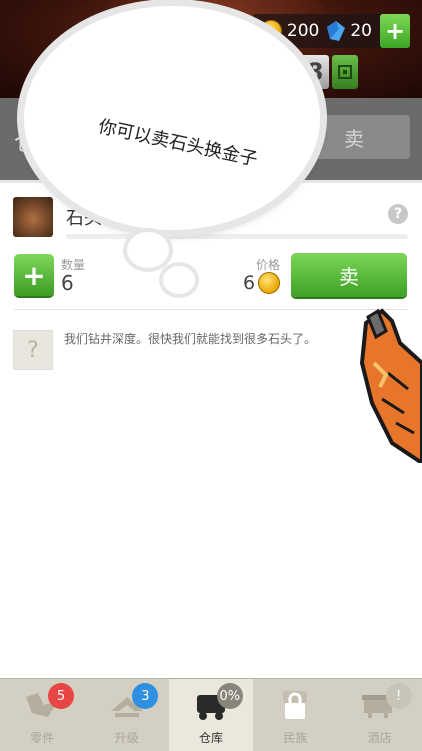 This screenshot has width=422, height=751. What do you see at coordinates (398, 696) in the screenshot?
I see `alert-badge: !` at bounding box center [398, 696].